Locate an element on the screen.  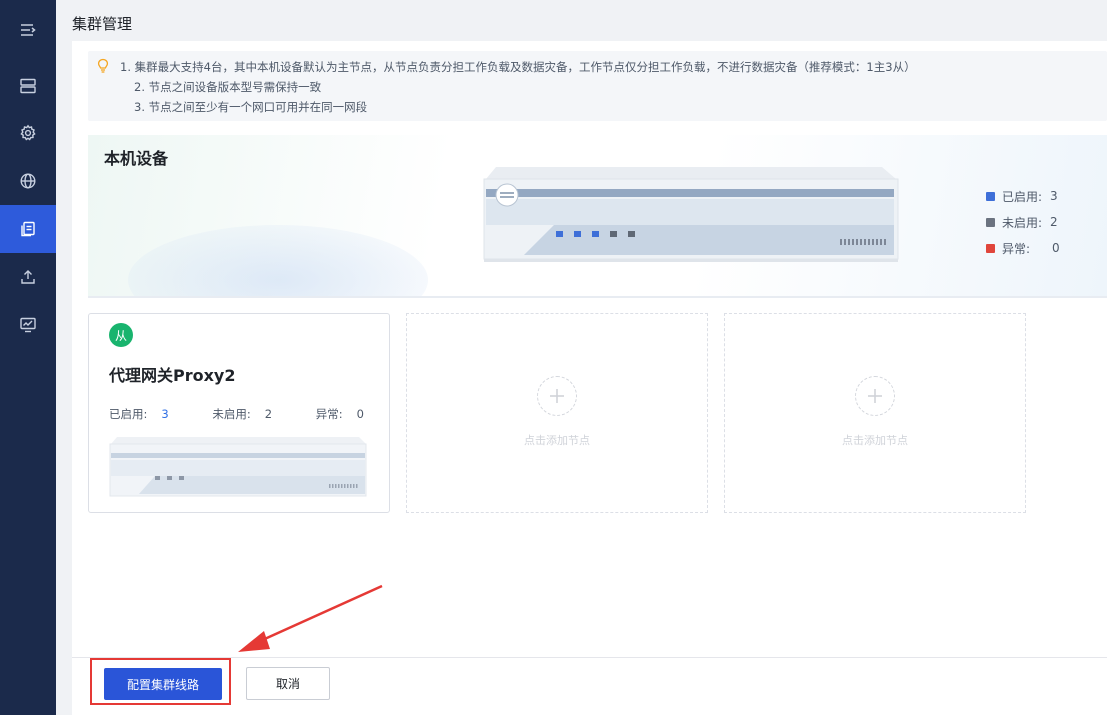
legend-label: 已启用: is located at coordinates (1022, 196).